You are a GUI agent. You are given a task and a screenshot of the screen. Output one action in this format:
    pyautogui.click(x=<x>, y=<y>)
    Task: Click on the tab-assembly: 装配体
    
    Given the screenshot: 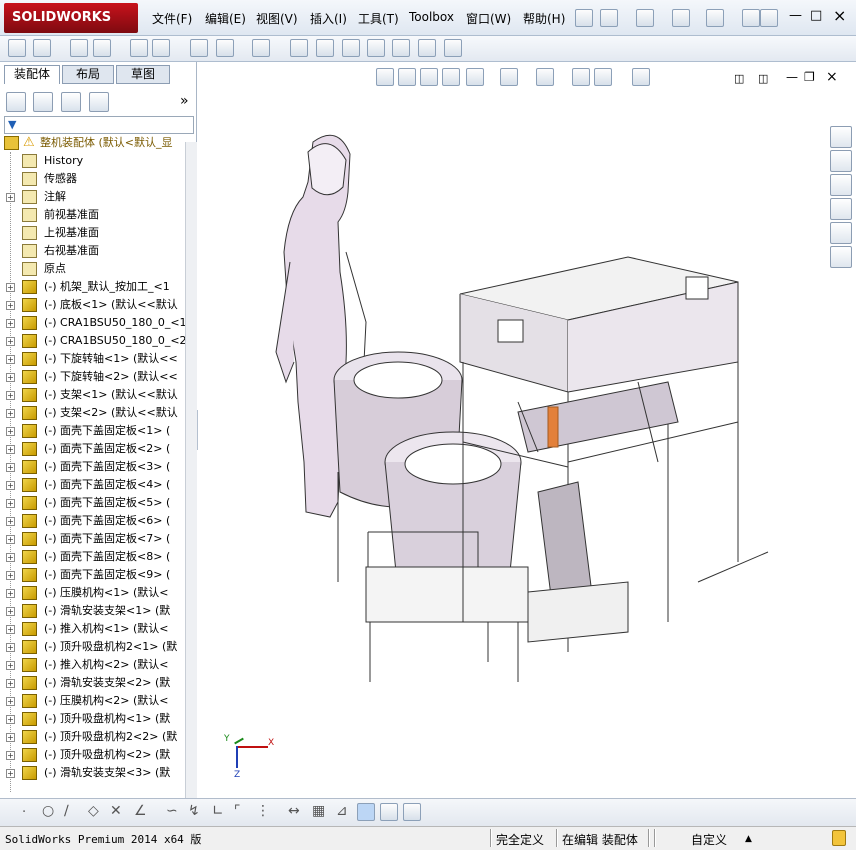 What is the action you would take?
    pyautogui.click(x=32, y=74)
    